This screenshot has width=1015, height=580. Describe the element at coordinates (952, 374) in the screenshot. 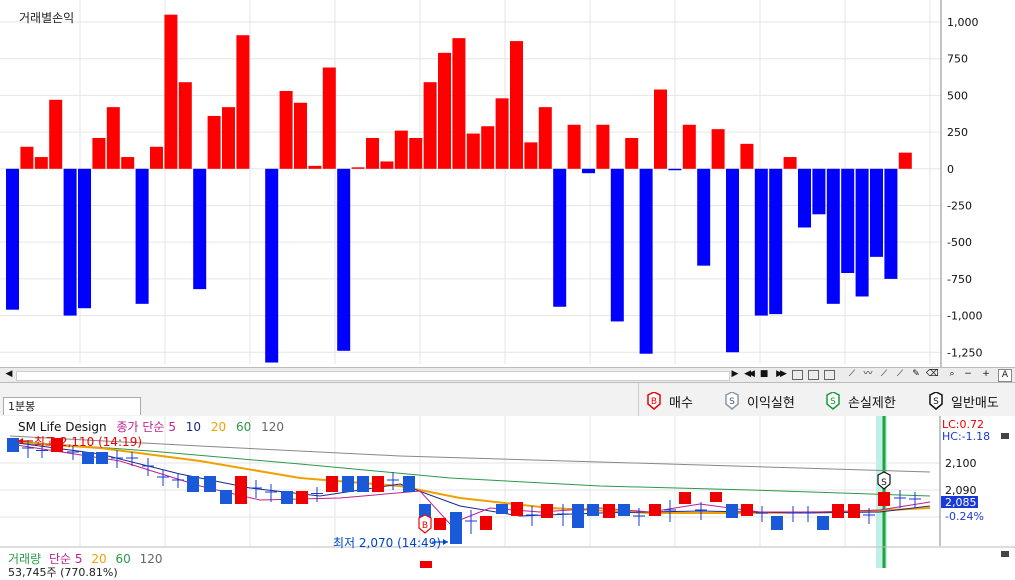

I see `search-icon: ⌕` at that location.